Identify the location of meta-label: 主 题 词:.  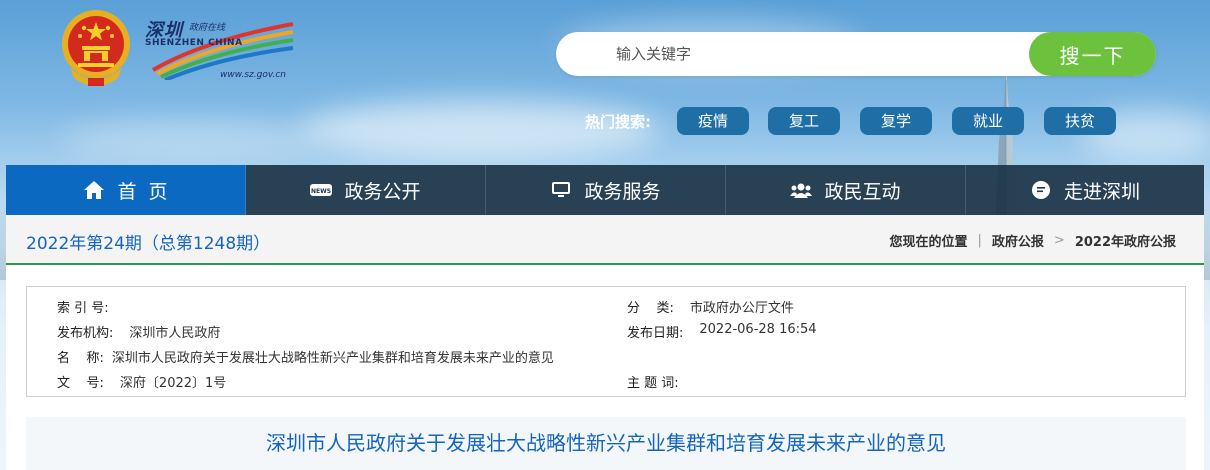
(653, 383).